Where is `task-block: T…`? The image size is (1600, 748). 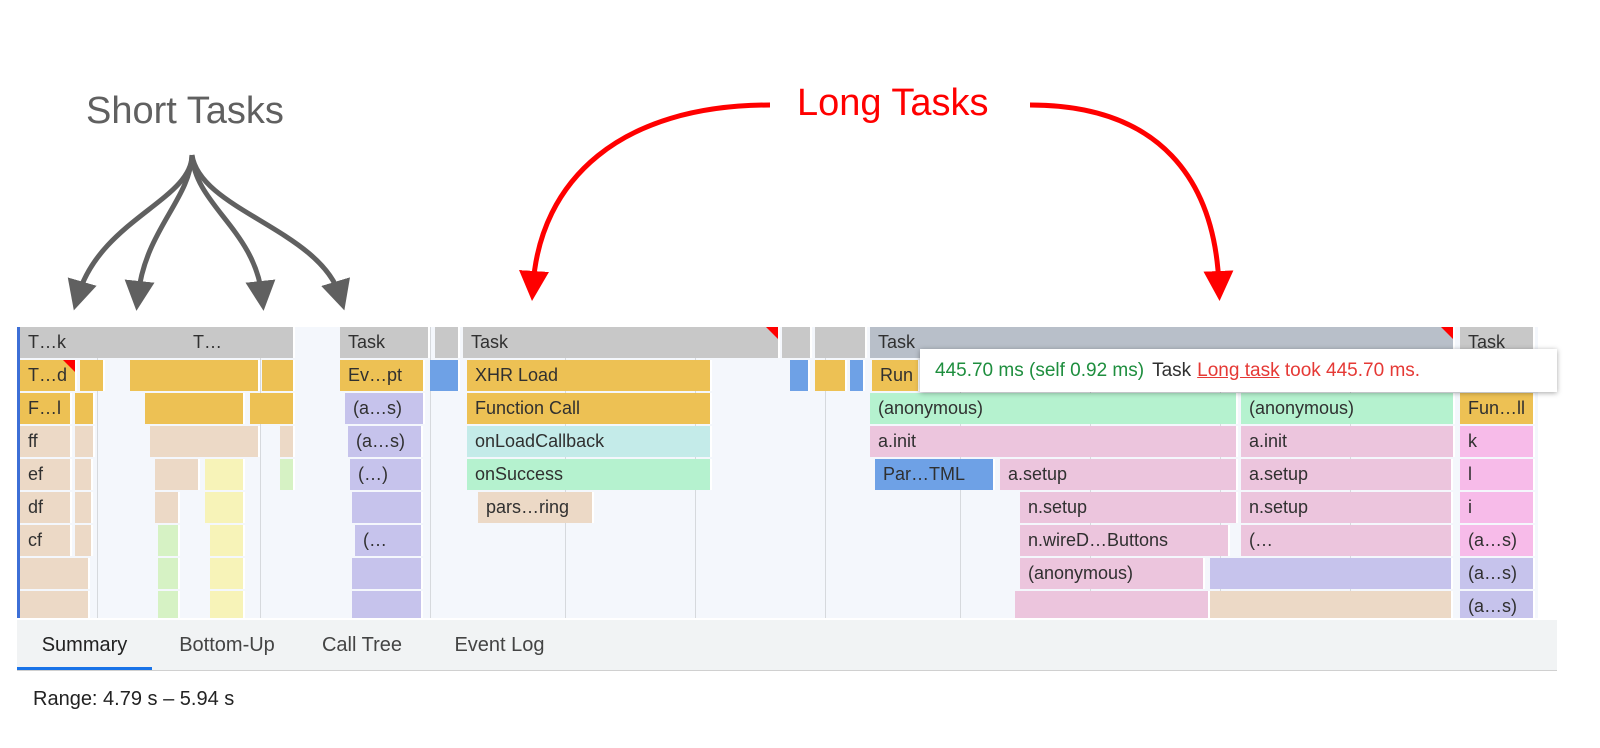
task-block: T… is located at coordinates (240, 342).